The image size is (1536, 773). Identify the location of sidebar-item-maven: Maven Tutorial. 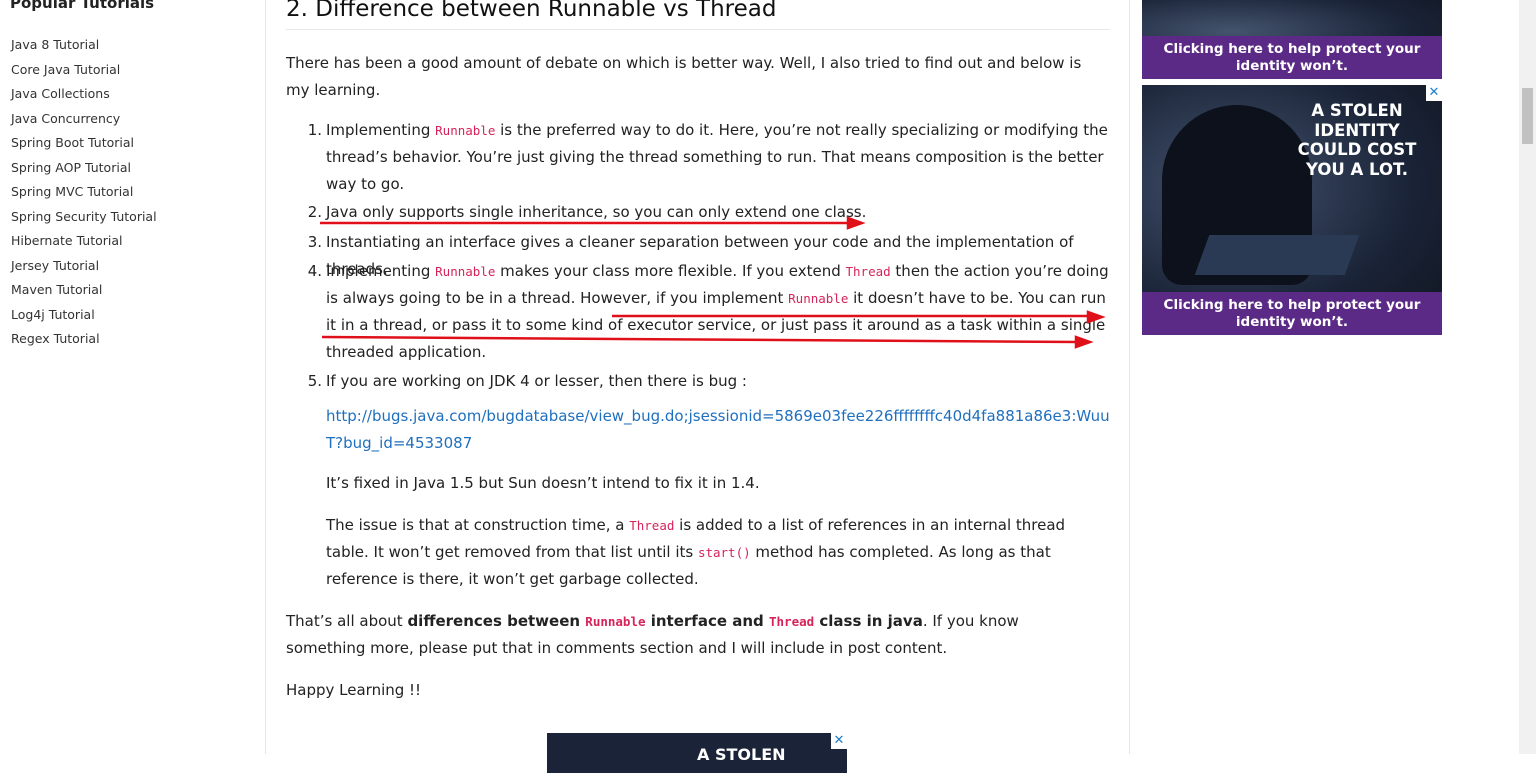
(84, 293).